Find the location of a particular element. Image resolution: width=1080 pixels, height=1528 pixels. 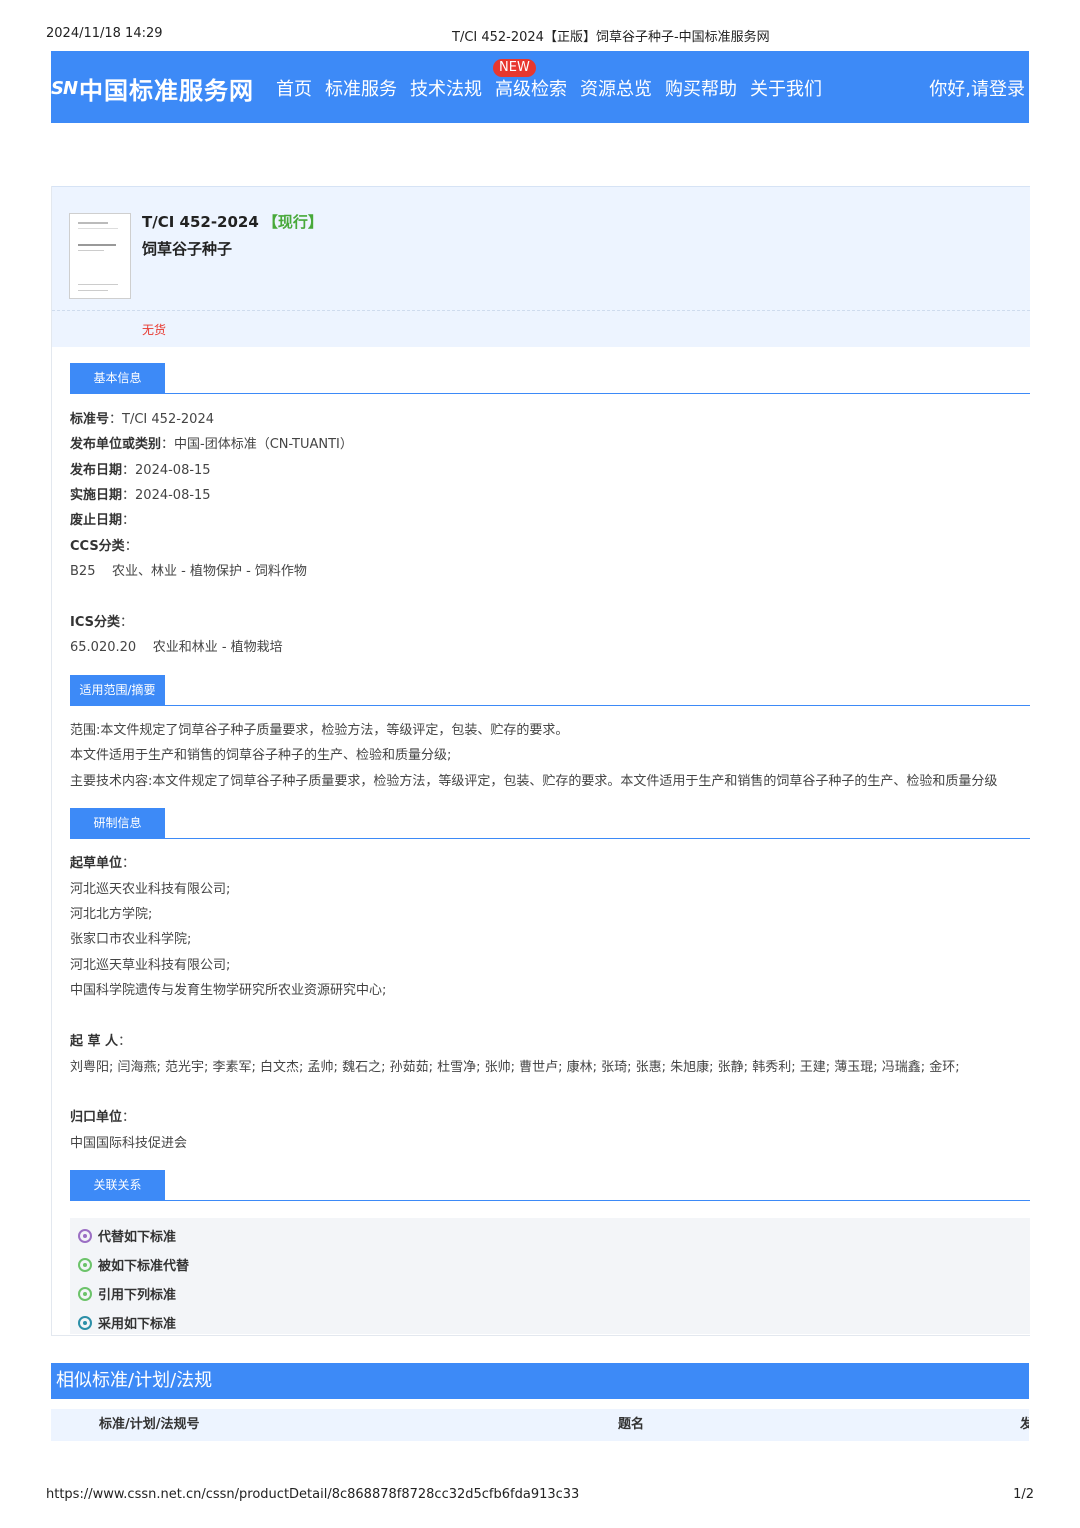

relation-adopts: 采用如下标准 is located at coordinates (127, 1322).